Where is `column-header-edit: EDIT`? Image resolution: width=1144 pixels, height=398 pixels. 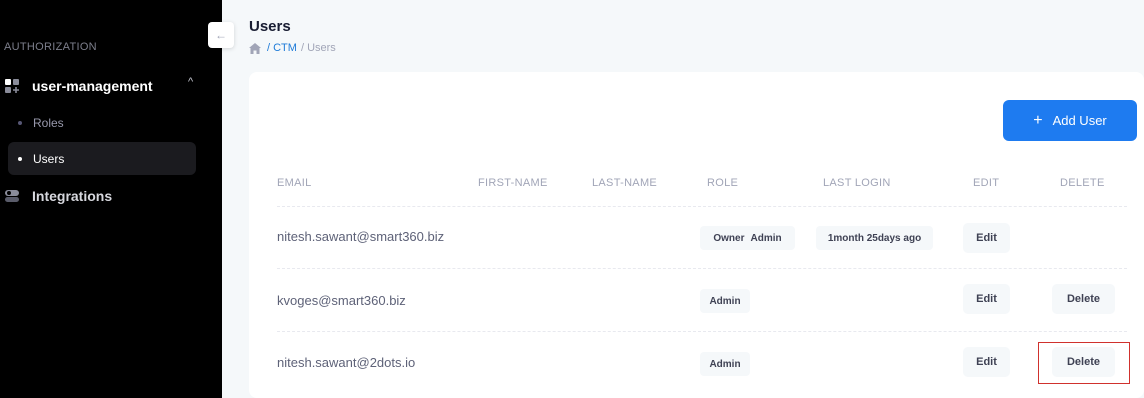
column-header-edit: EDIT is located at coordinates (986, 183).